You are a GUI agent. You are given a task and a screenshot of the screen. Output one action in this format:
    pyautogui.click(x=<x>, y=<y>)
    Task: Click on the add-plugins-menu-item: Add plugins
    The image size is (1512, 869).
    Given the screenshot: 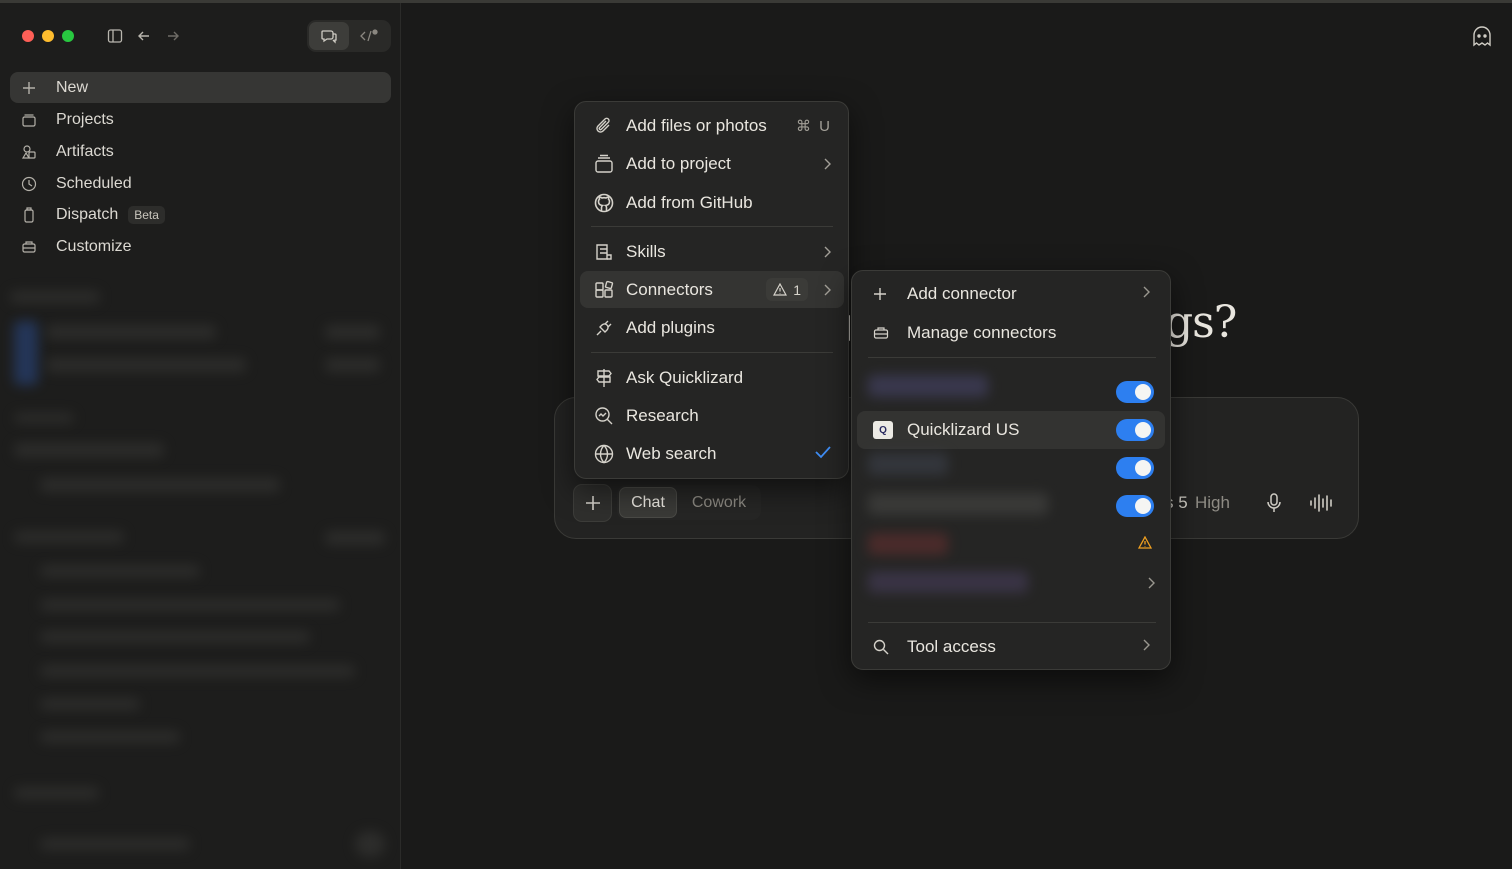 What is the action you would take?
    pyautogui.click(x=712, y=327)
    